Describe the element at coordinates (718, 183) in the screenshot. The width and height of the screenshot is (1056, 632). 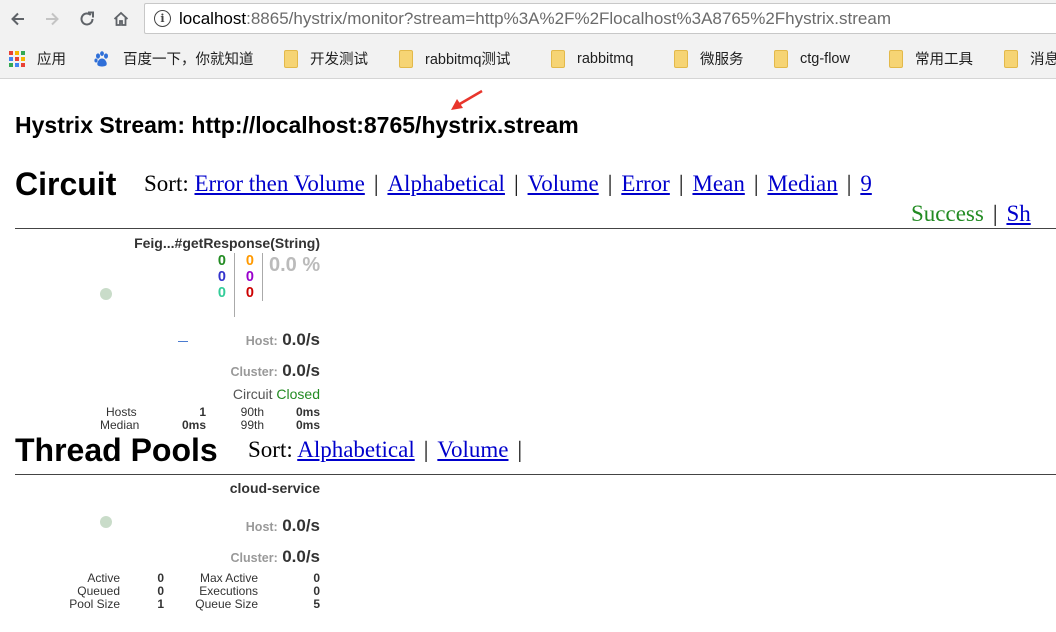
I see `sort-mean: Mean` at that location.